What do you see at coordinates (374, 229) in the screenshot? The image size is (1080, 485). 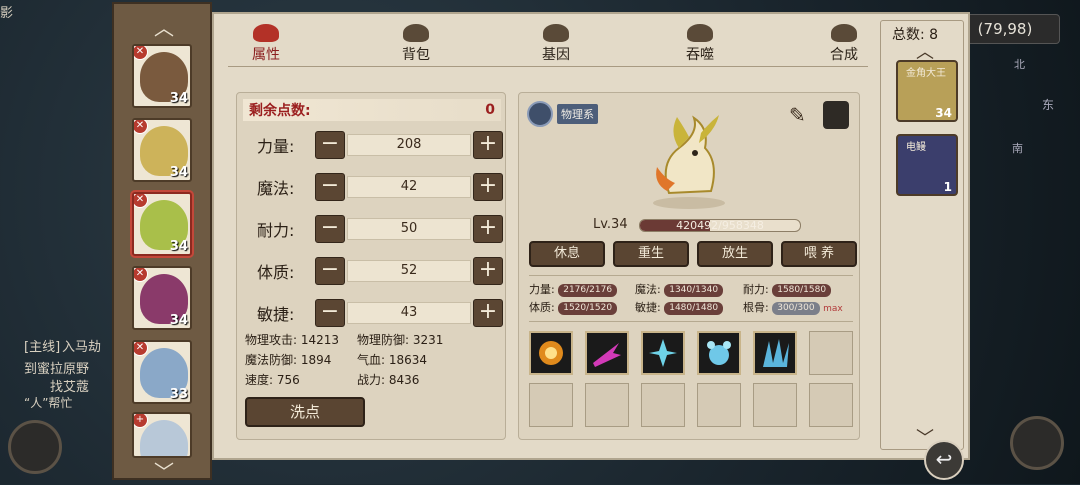 I see `attr-row-endurance: 耐力: − 50 +` at bounding box center [374, 229].